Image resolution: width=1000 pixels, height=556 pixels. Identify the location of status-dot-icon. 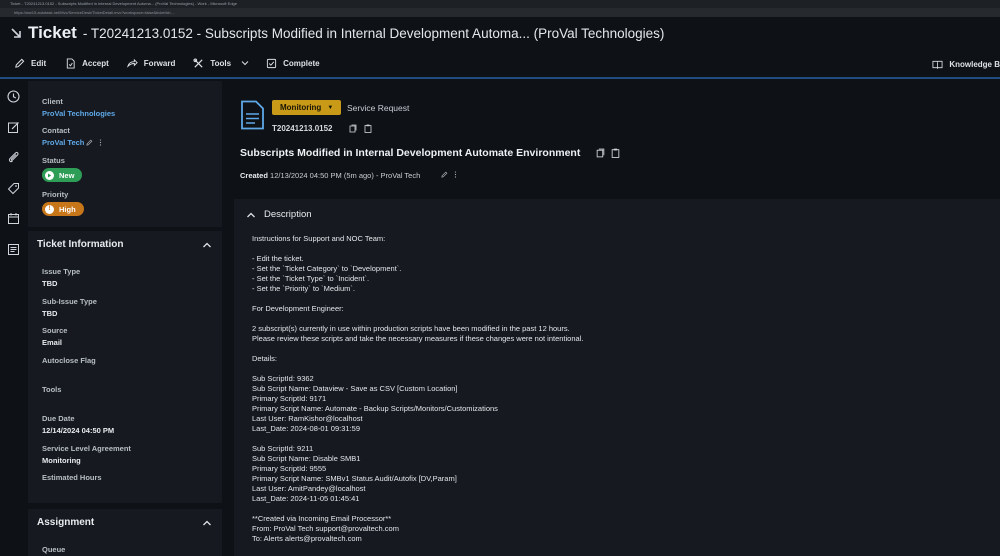
(49, 175).